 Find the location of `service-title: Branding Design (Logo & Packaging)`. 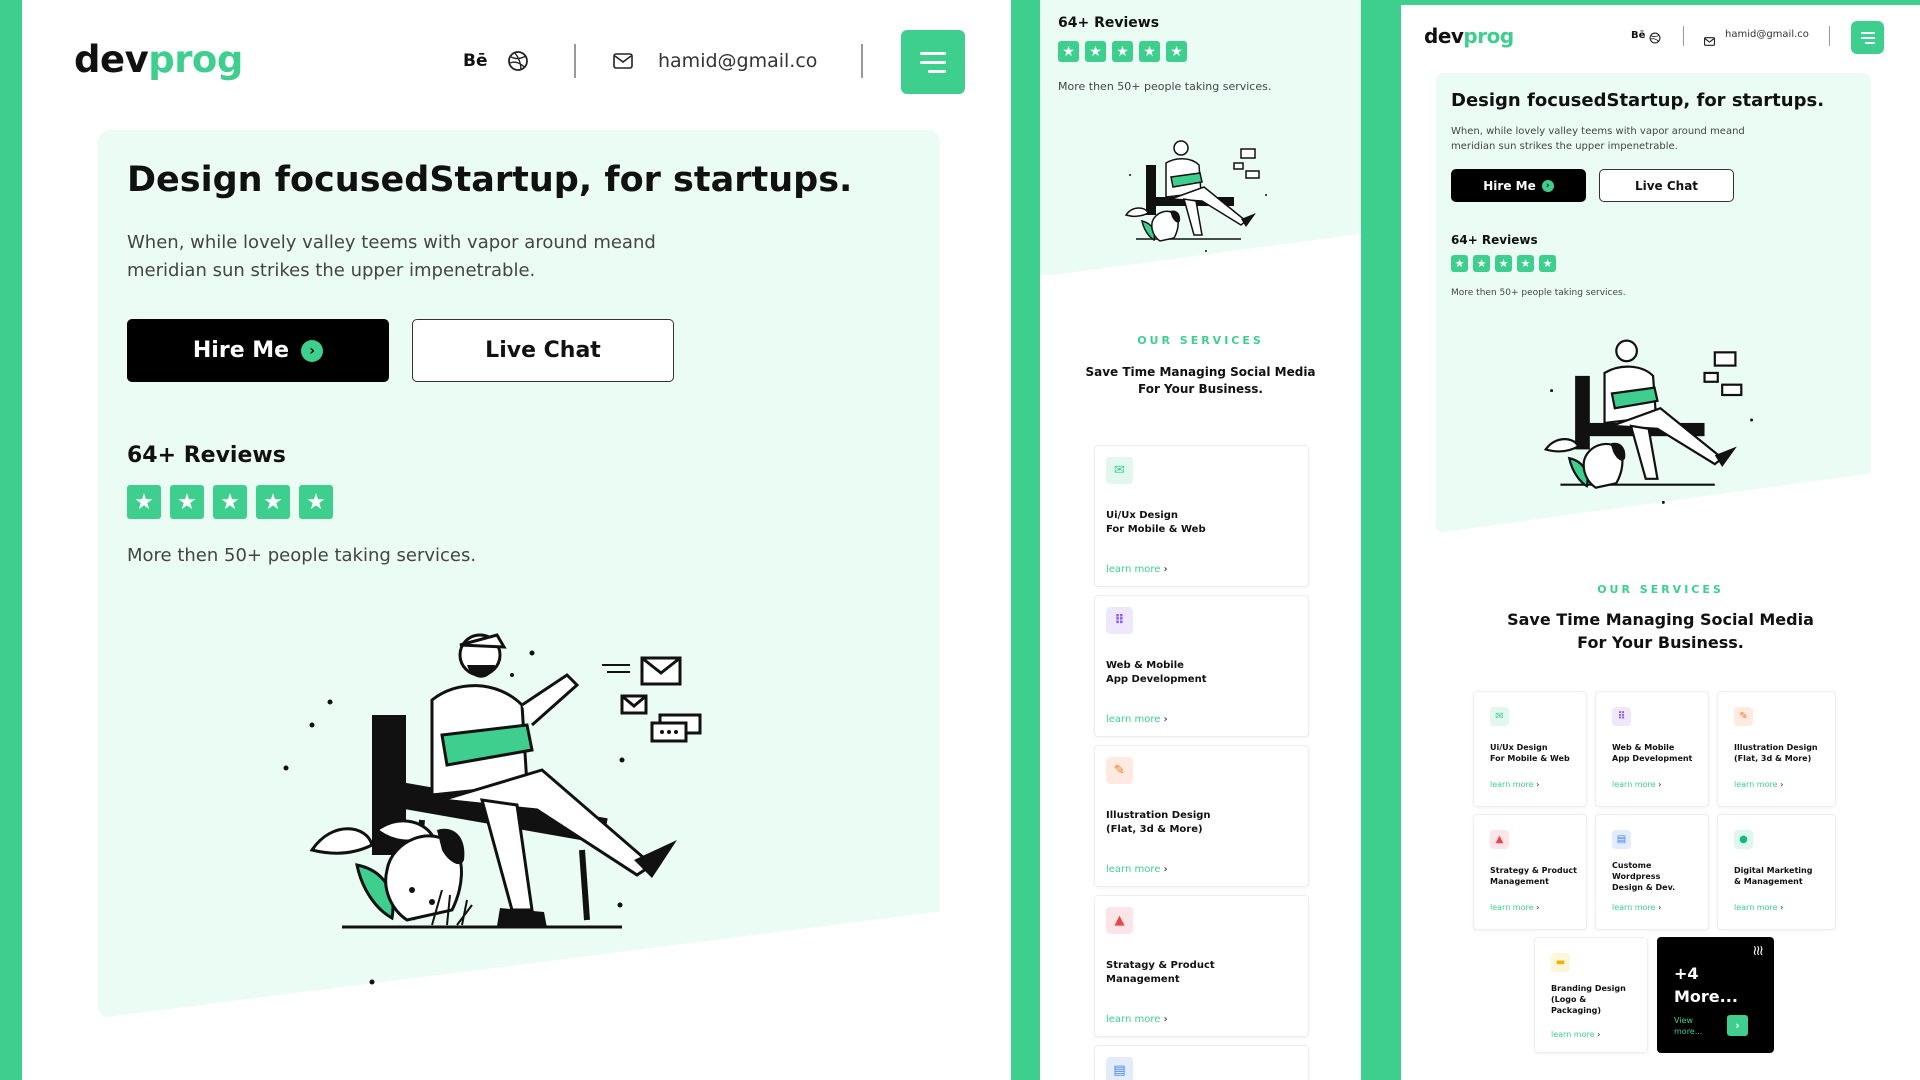

service-title: Branding Design (Logo & Packaging) is located at coordinates (1588, 999).